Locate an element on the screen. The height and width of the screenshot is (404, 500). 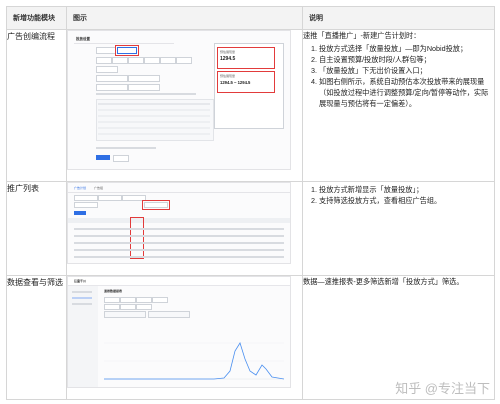
grid-header is located at coordinates (154, 104).